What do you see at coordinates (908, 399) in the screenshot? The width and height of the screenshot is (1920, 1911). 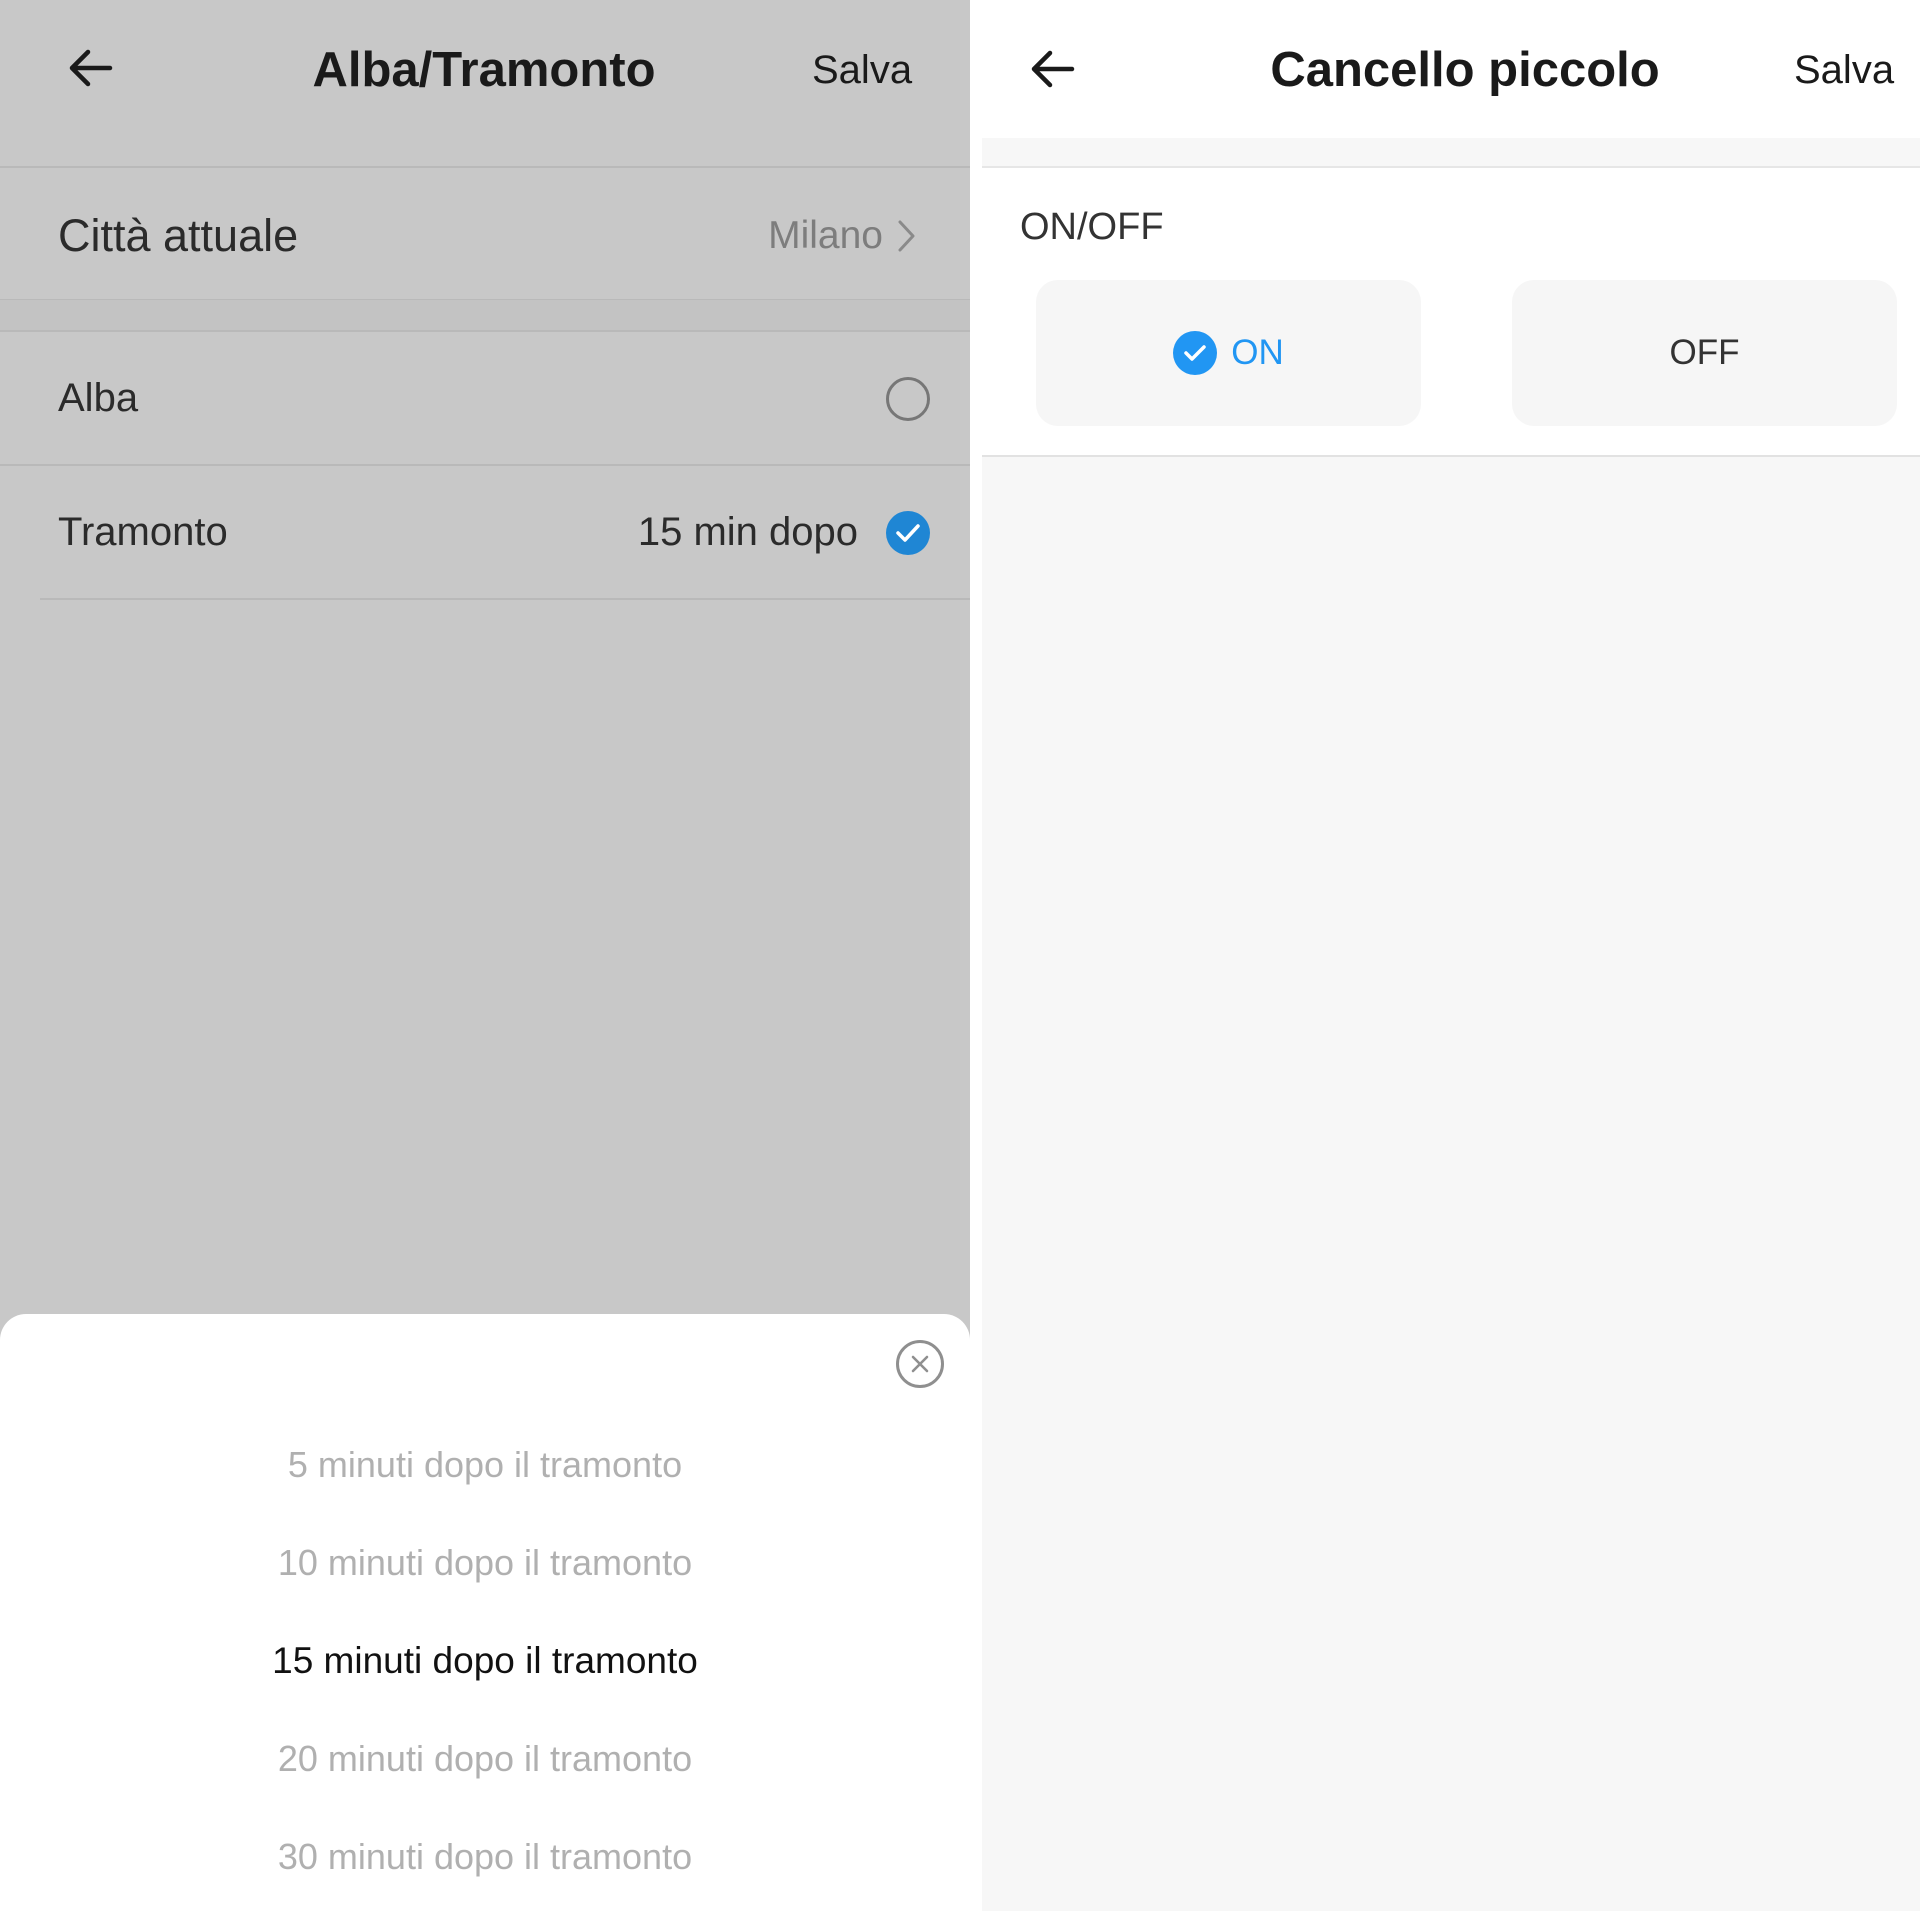 I see `radio-unchecked-icon` at bounding box center [908, 399].